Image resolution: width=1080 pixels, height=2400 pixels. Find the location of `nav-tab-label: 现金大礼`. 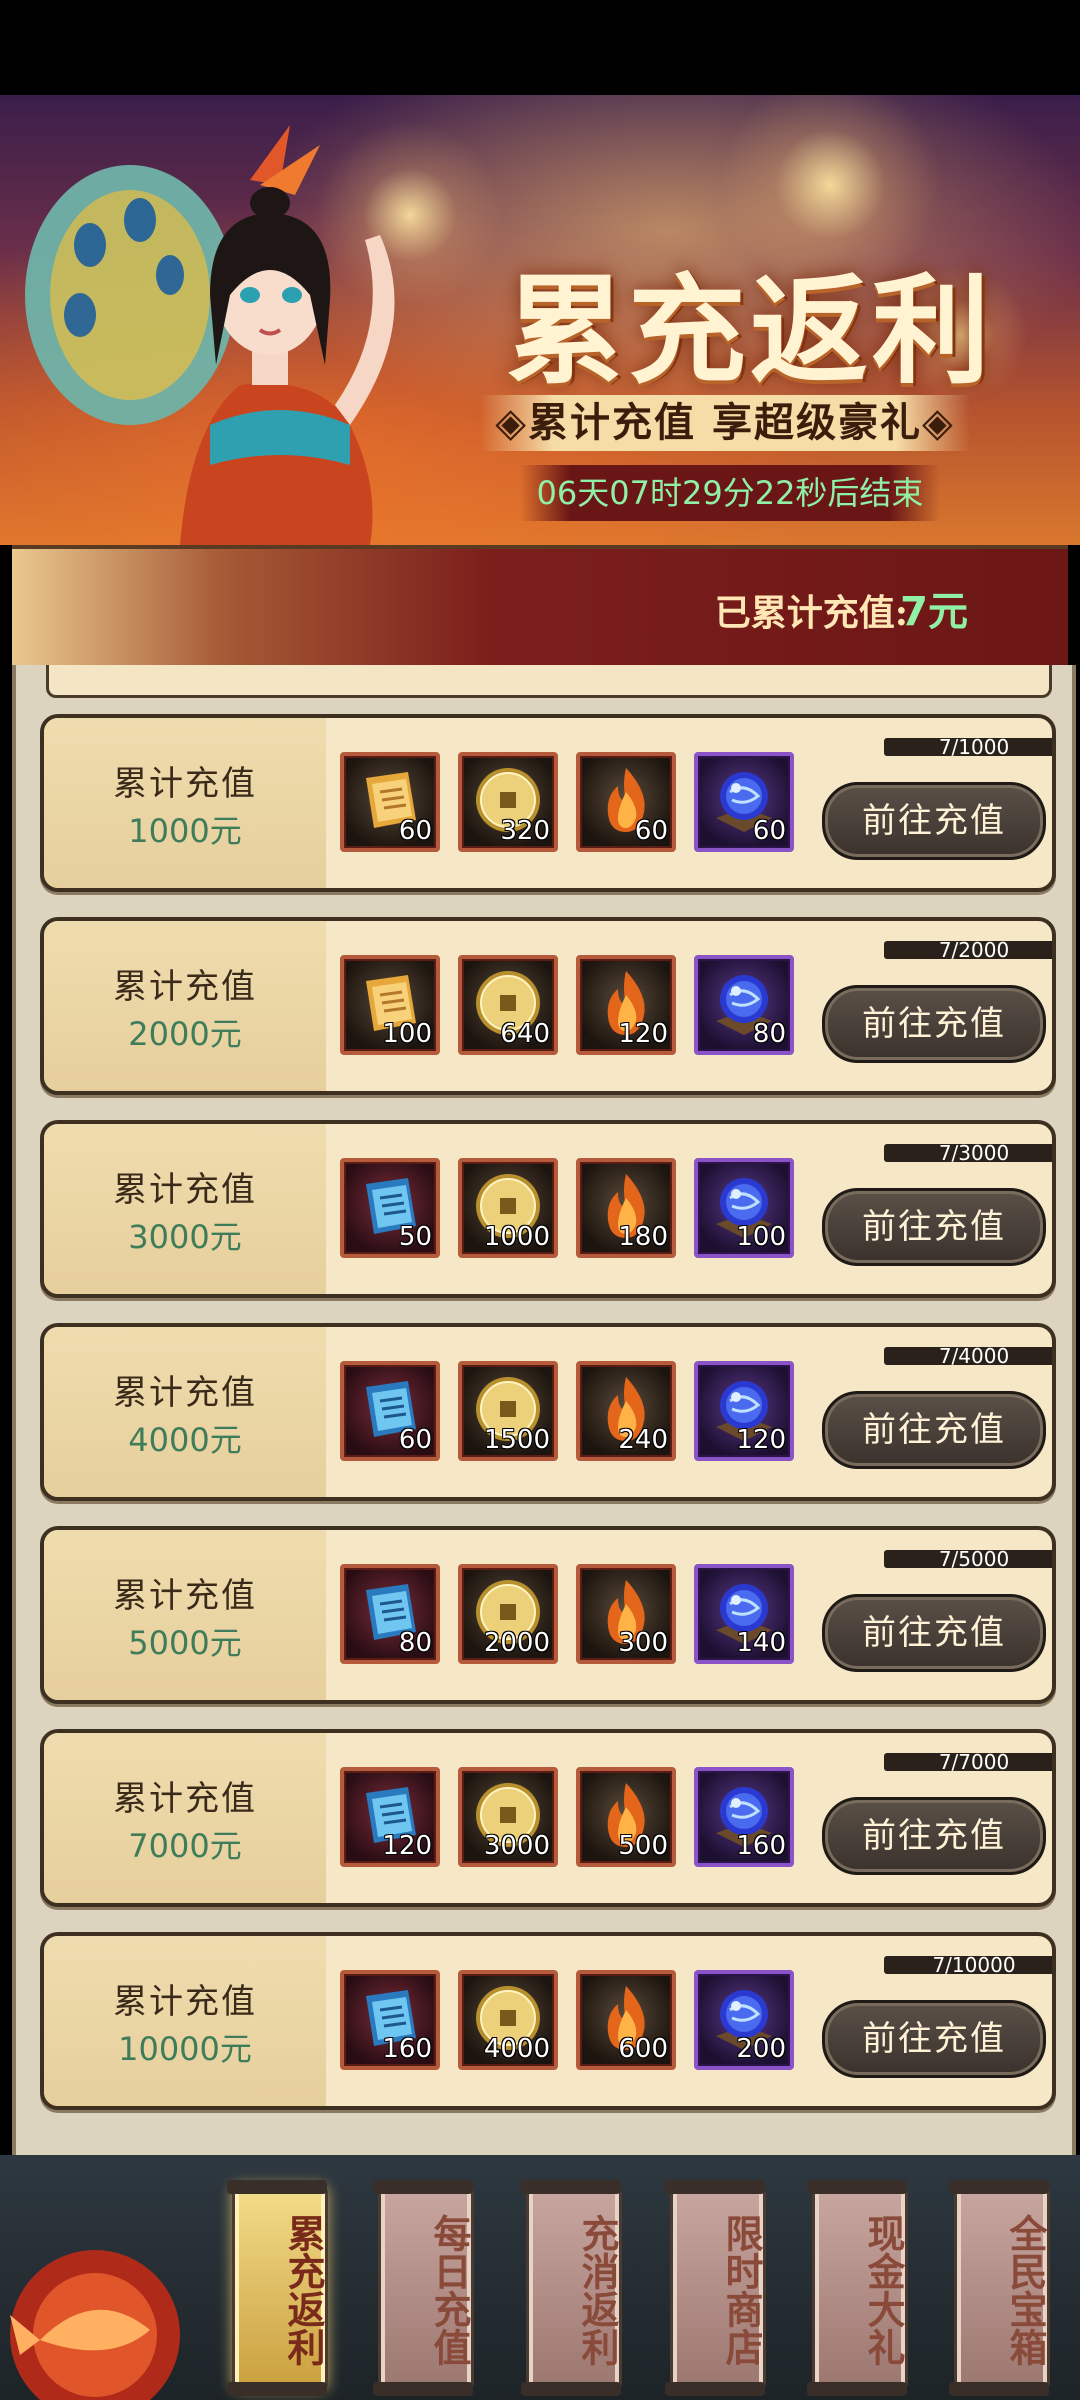

nav-tab-label: 现金大礼 is located at coordinates (883, 2290).